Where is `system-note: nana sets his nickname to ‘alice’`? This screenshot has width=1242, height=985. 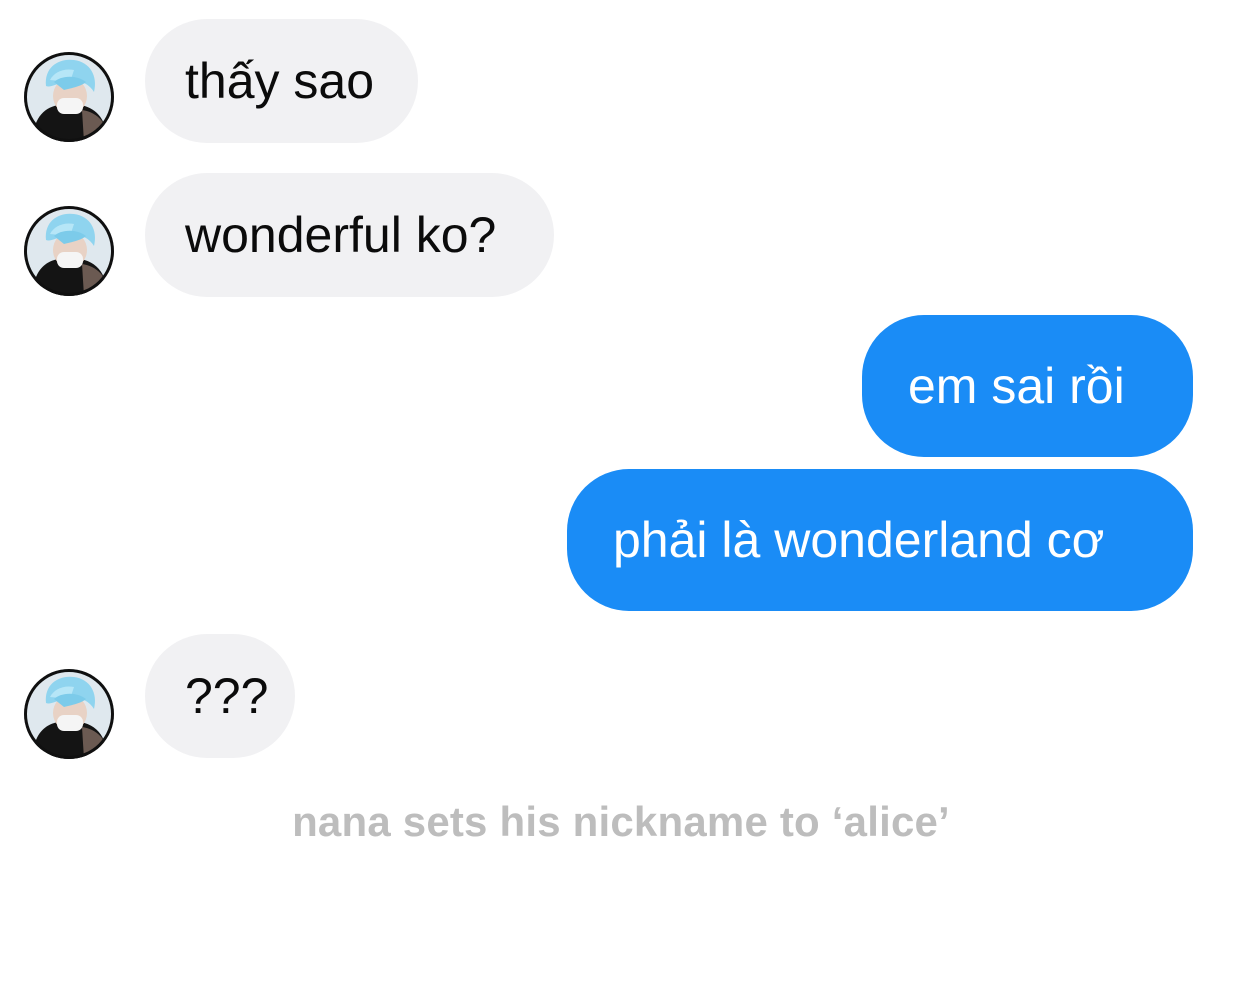
system-note: nana sets his nickname to ‘alice’ is located at coordinates (621, 821).